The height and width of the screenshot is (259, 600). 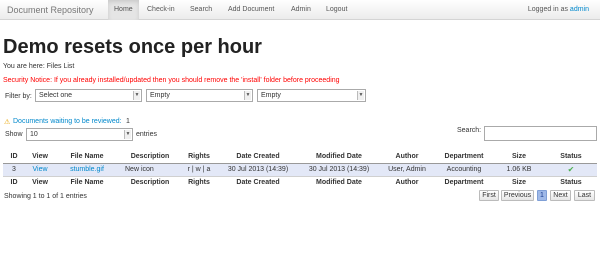 What do you see at coordinates (201, 10) in the screenshot?
I see `nav-search: Search` at bounding box center [201, 10].